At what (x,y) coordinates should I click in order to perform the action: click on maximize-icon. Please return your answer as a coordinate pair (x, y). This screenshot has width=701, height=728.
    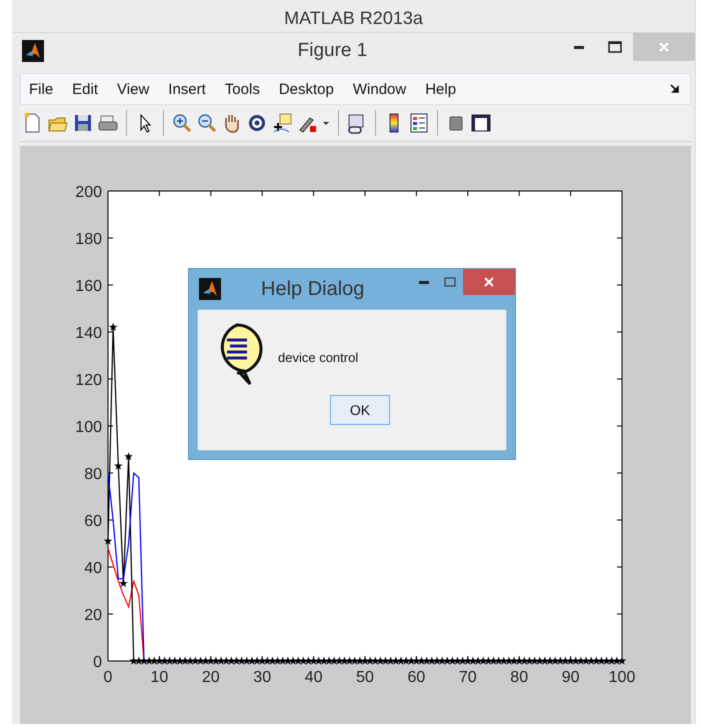
    Looking at the image, I should click on (615, 47).